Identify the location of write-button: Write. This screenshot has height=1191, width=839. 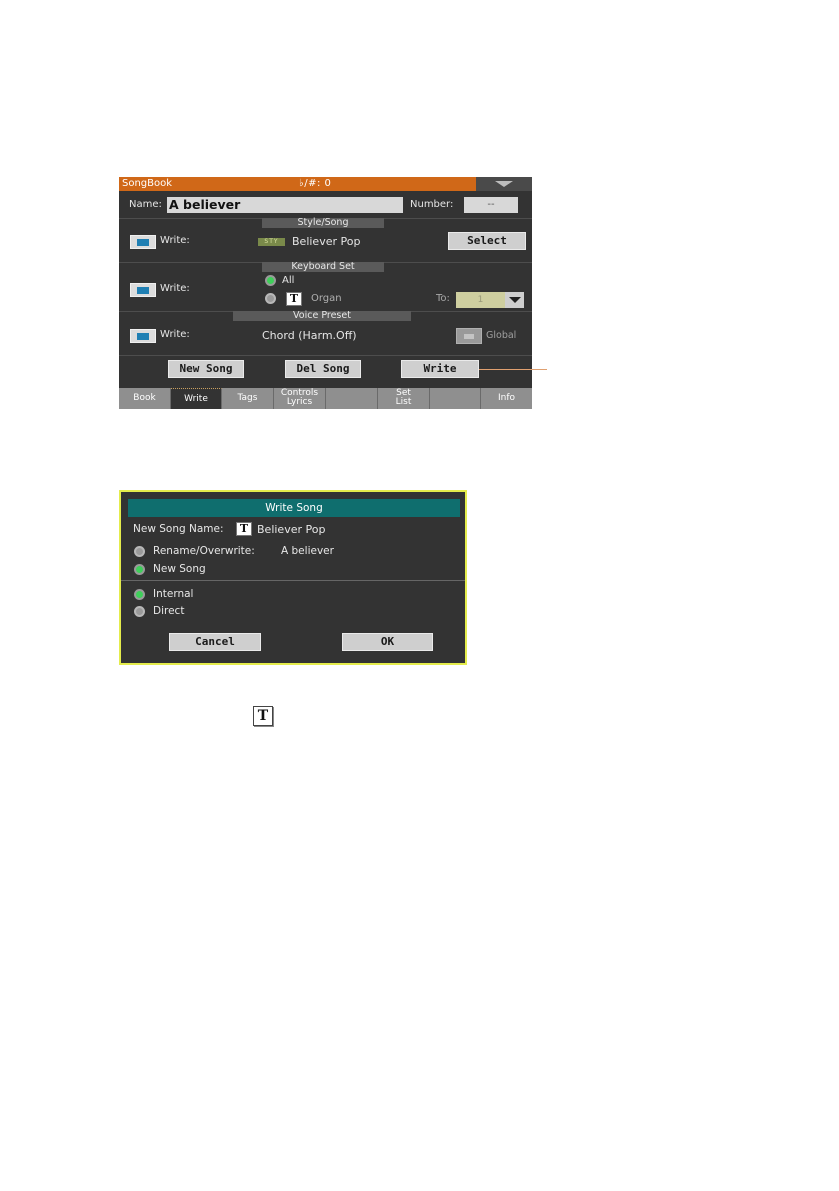
(440, 369).